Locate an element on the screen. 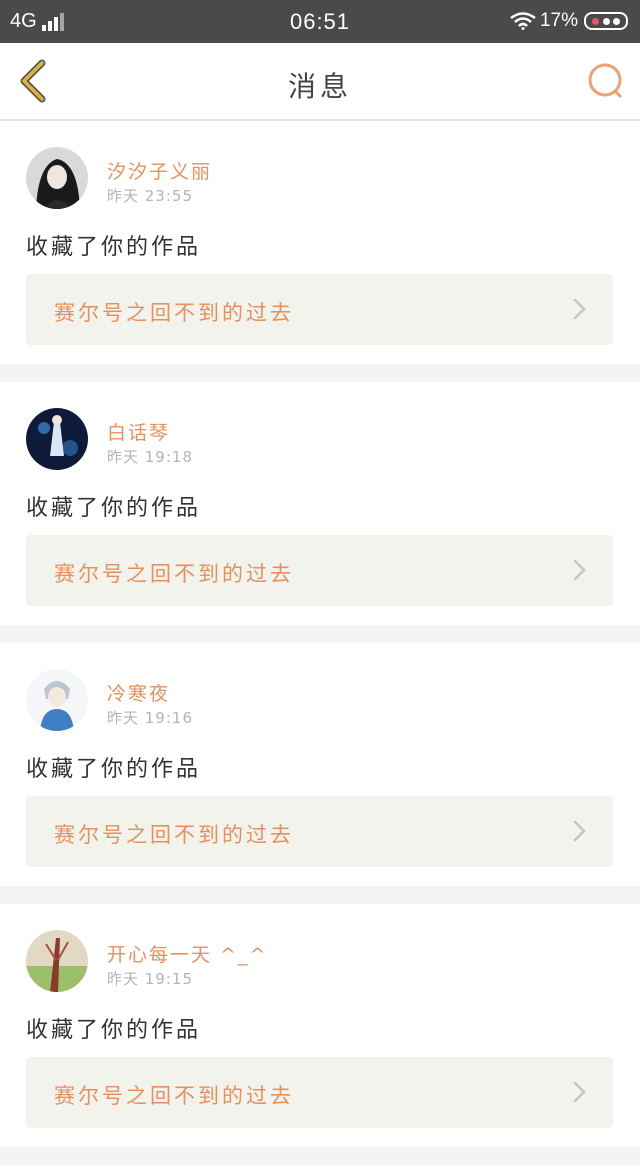 The width and height of the screenshot is (640, 1165). status-right: 17% is located at coordinates (569, 21).